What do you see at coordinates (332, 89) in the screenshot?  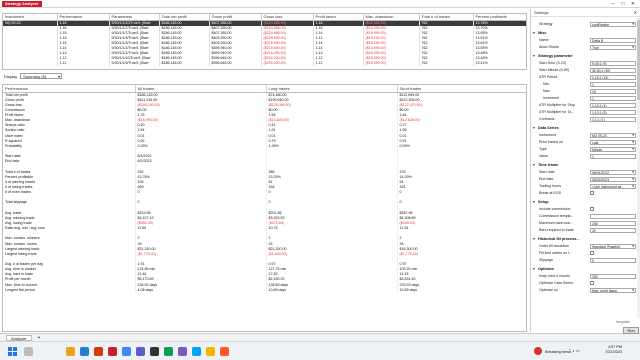 I see `performance-column-header: Long trades` at bounding box center [332, 89].